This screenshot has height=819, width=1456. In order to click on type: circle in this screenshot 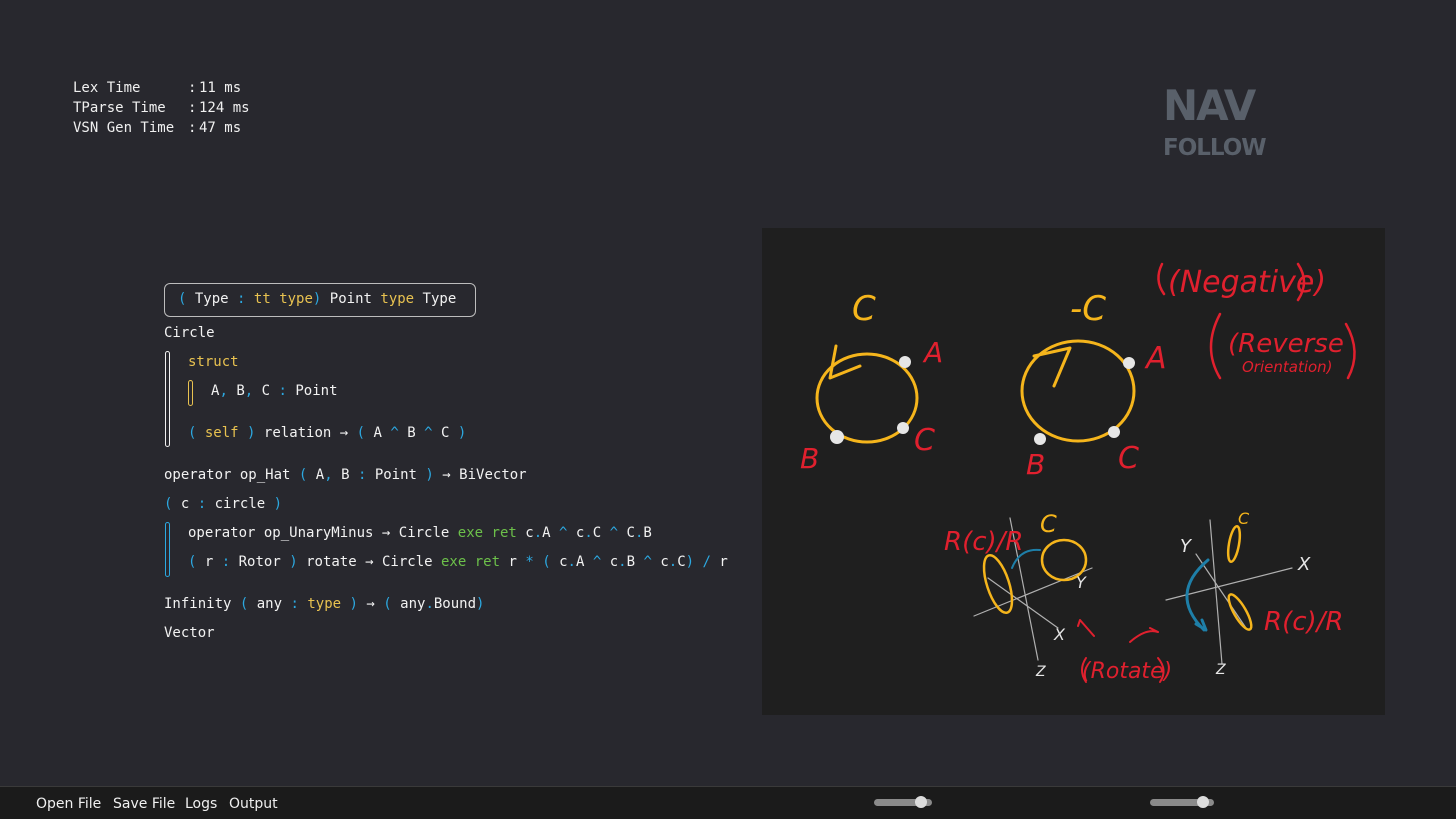, I will do `click(240, 504)`.